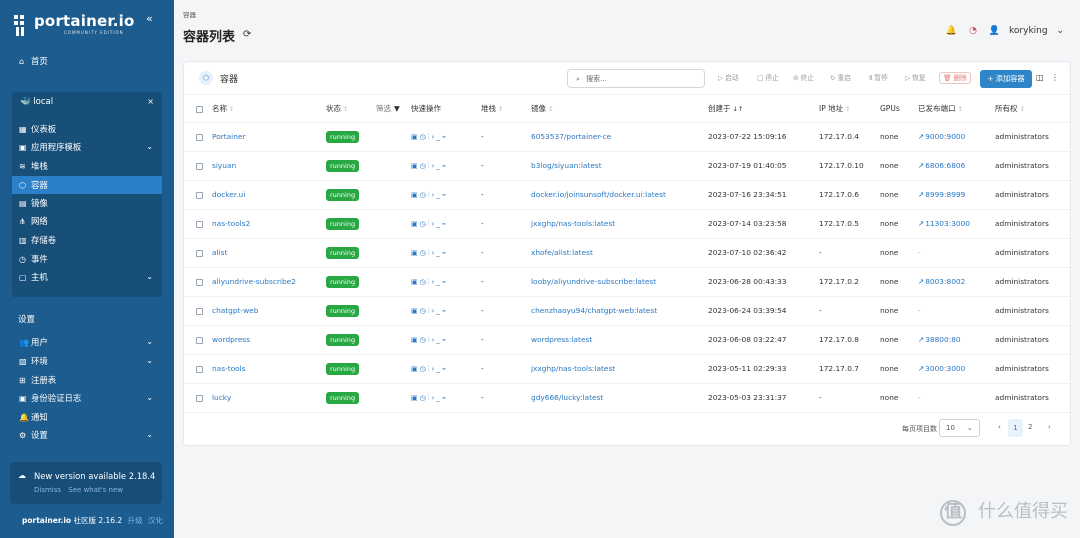 Image resolution: width=1080 pixels, height=538 pixels. What do you see at coordinates (87, 129) in the screenshot?
I see `sidebar-item-dashboard: ▦ 仪表板` at bounding box center [87, 129].